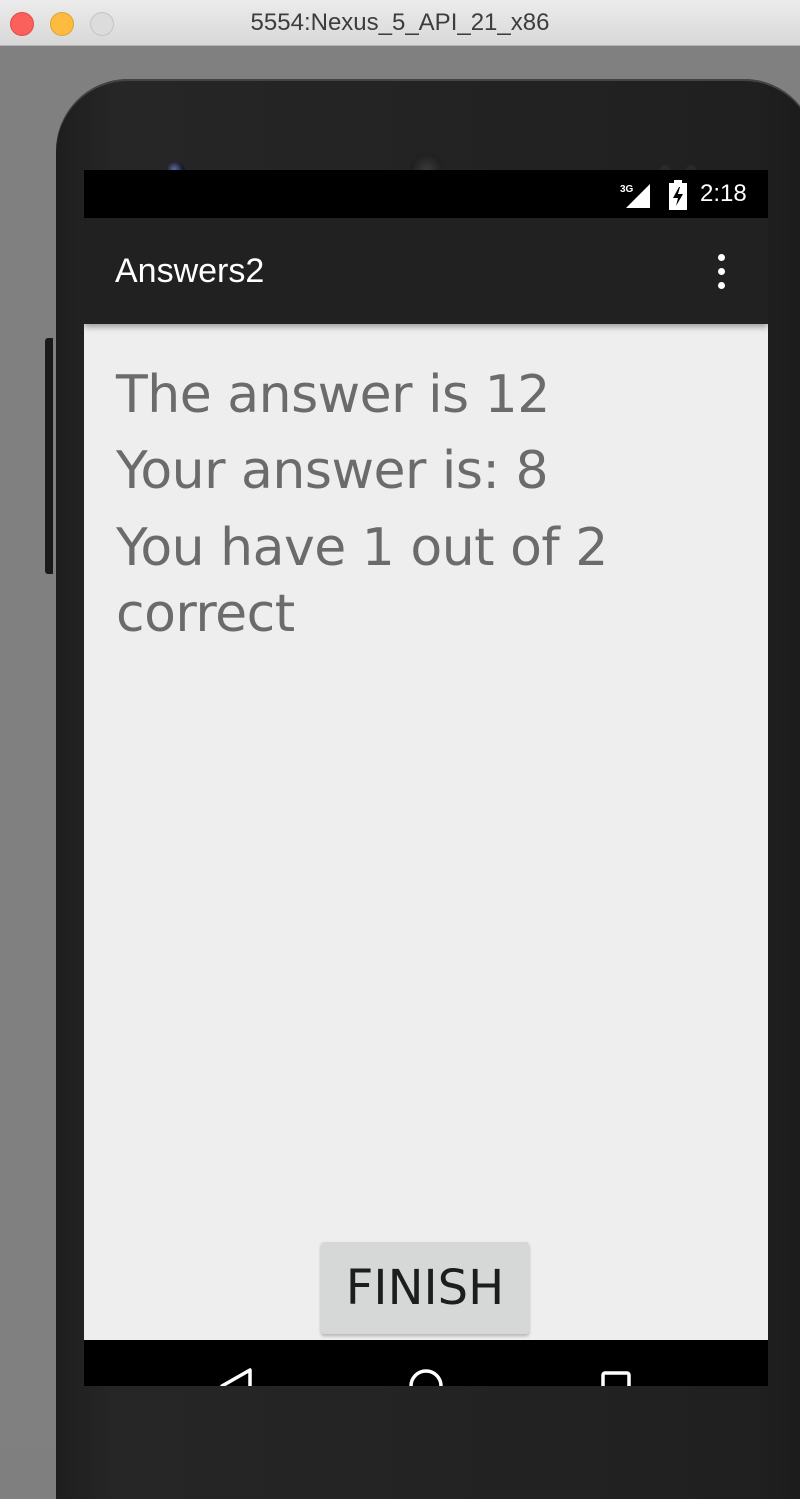 This screenshot has width=800, height=1499. I want to click on window-title: 5554:Nexus_5_API_21_x86, so click(400, 22).